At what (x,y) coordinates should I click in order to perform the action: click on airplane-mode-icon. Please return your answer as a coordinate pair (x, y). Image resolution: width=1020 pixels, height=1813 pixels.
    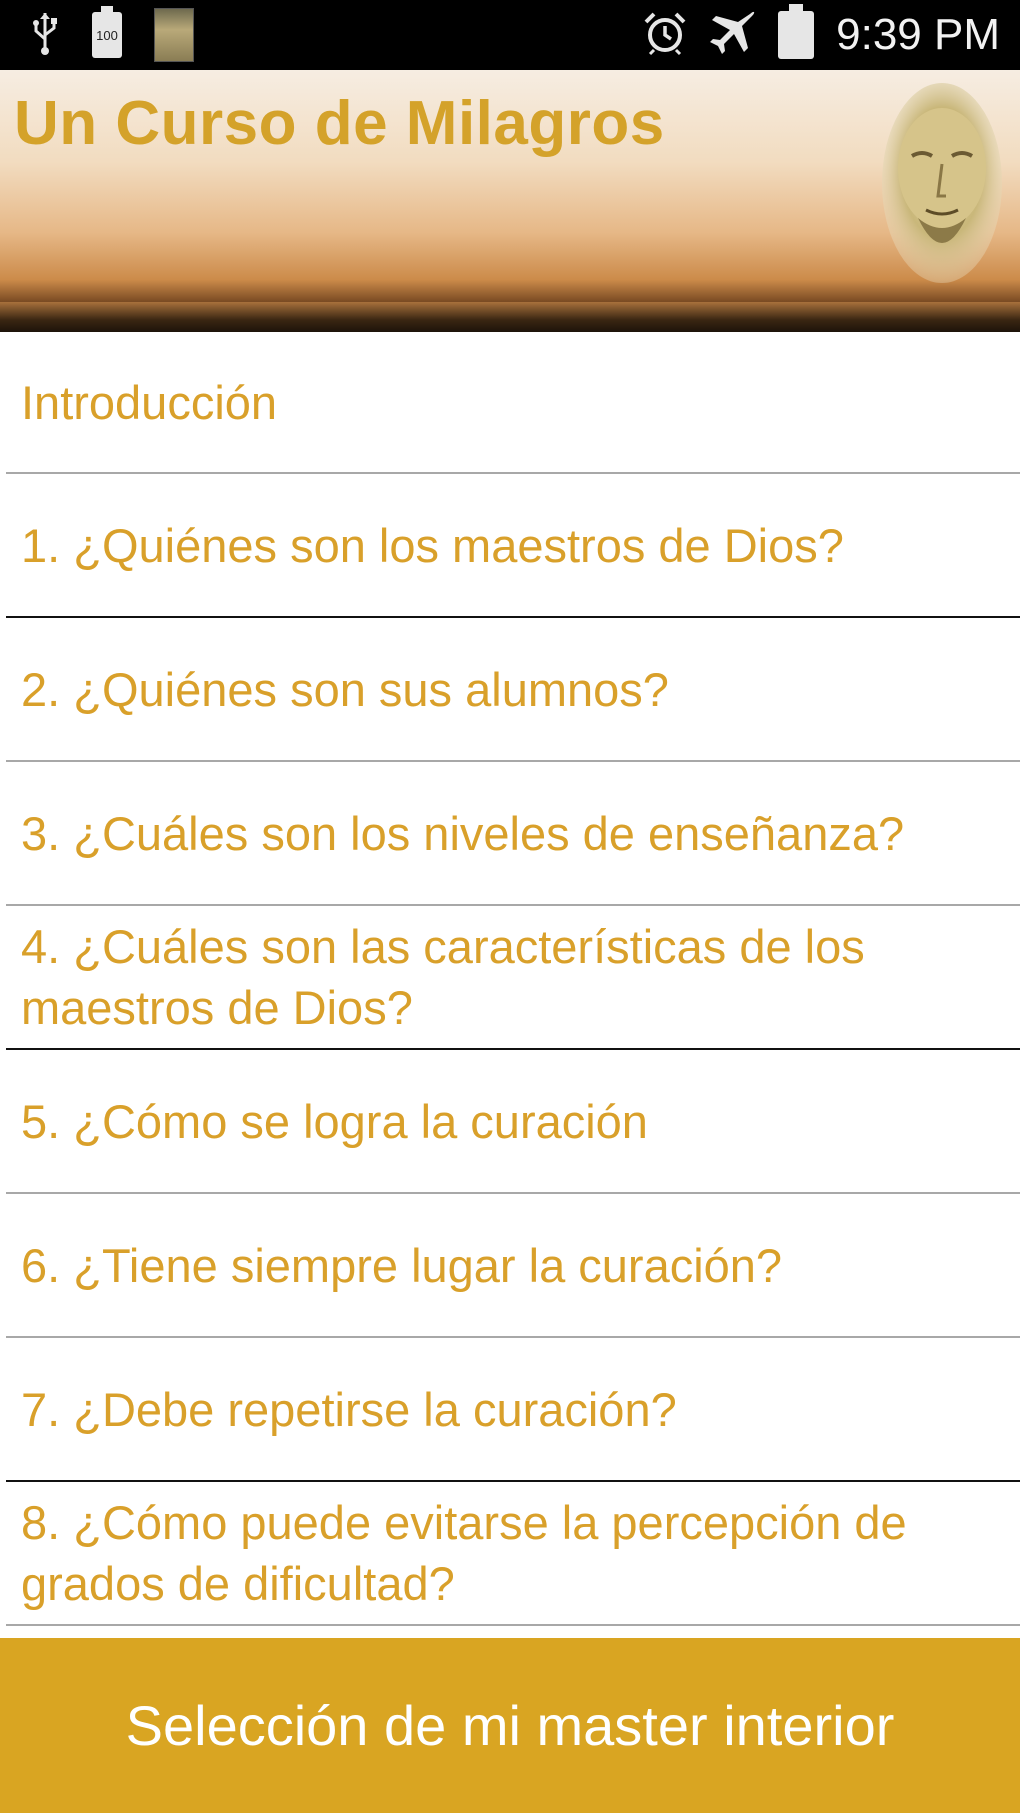
    Looking at the image, I should click on (733, 35).